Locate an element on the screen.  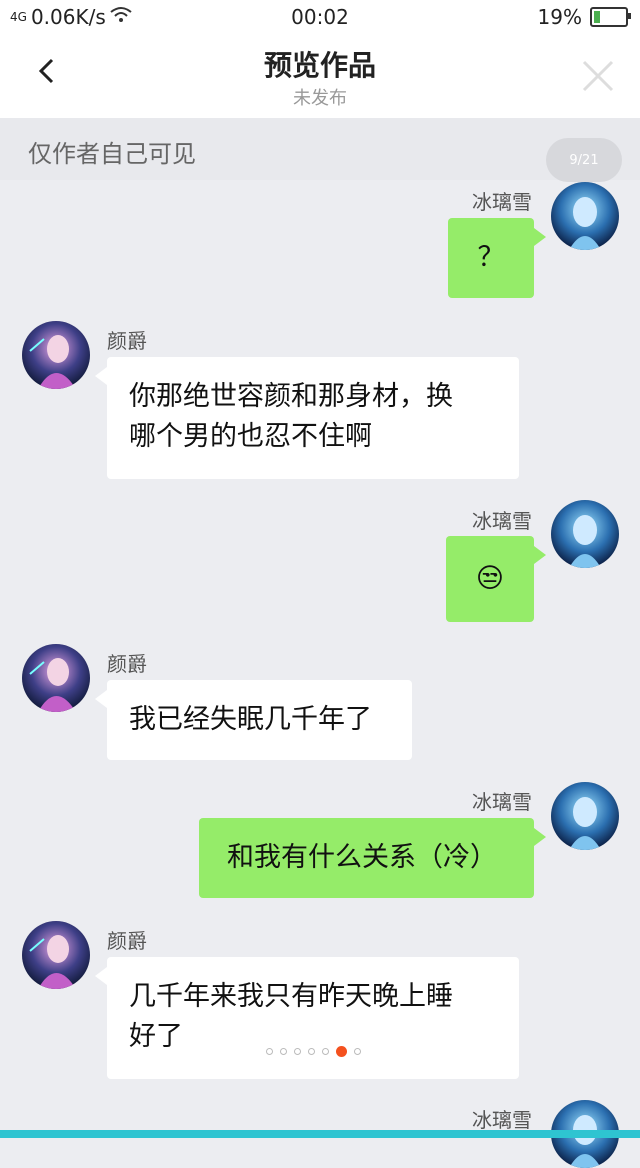
message-bubble: 和我有什么关系（冷） is located at coordinates (366, 858).